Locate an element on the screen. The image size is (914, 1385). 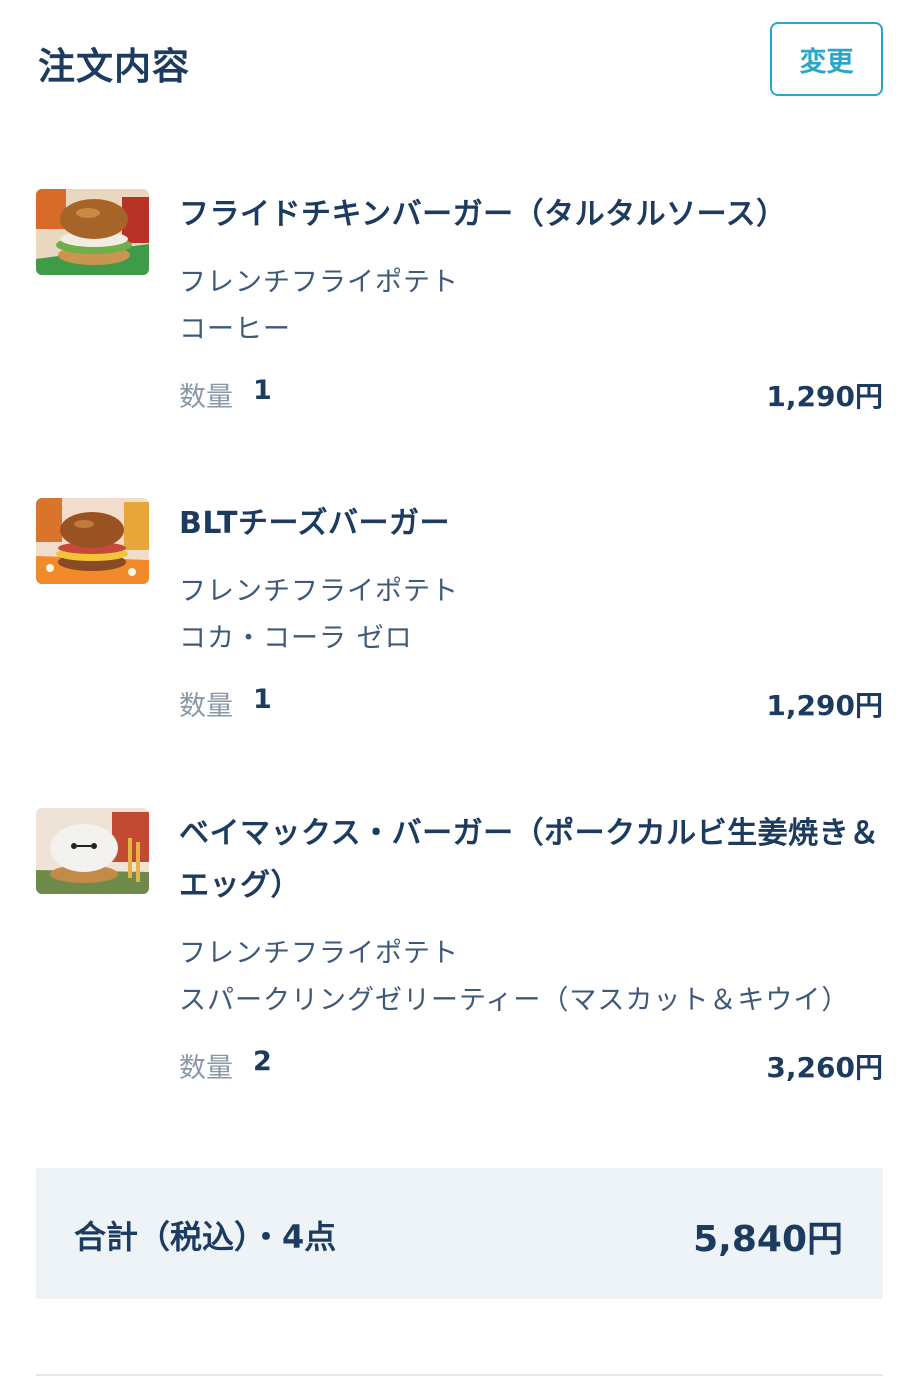
item-price: 3,260円 is located at coordinates (824, 1067).